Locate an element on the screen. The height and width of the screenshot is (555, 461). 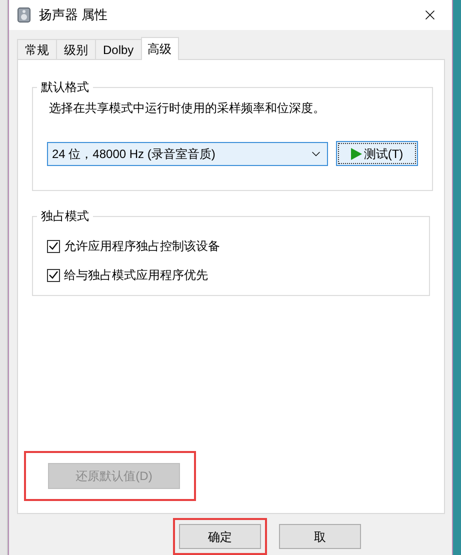
description-text: 选择在共享模式中运行时使用的采样频率和位深度。 is located at coordinates (187, 108).